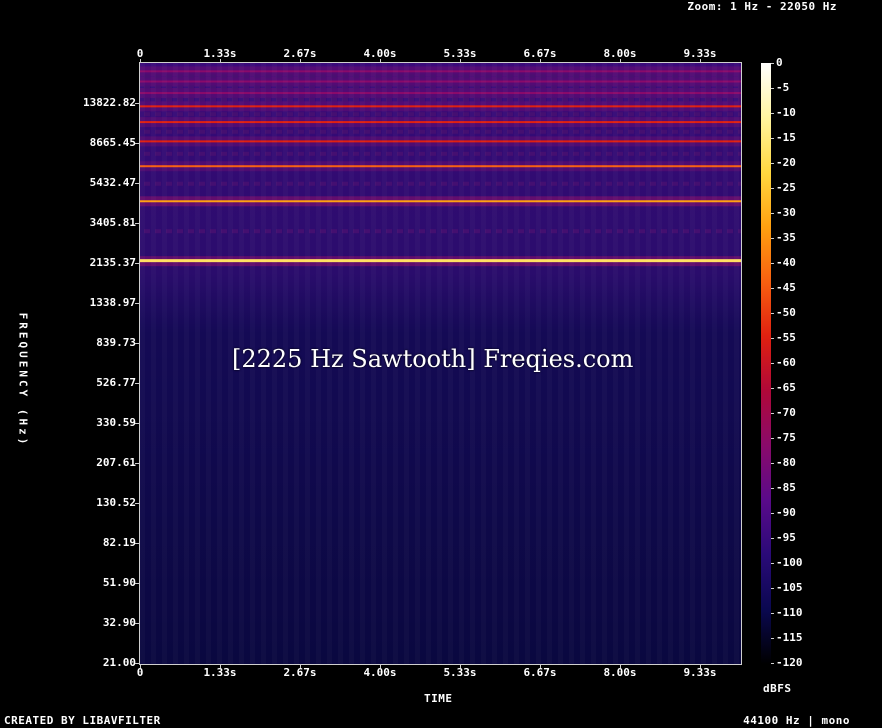 This screenshot has height=728, width=882. Describe the element at coordinates (783, 87) in the screenshot. I see `colorbar-tick-label: -5` at that location.